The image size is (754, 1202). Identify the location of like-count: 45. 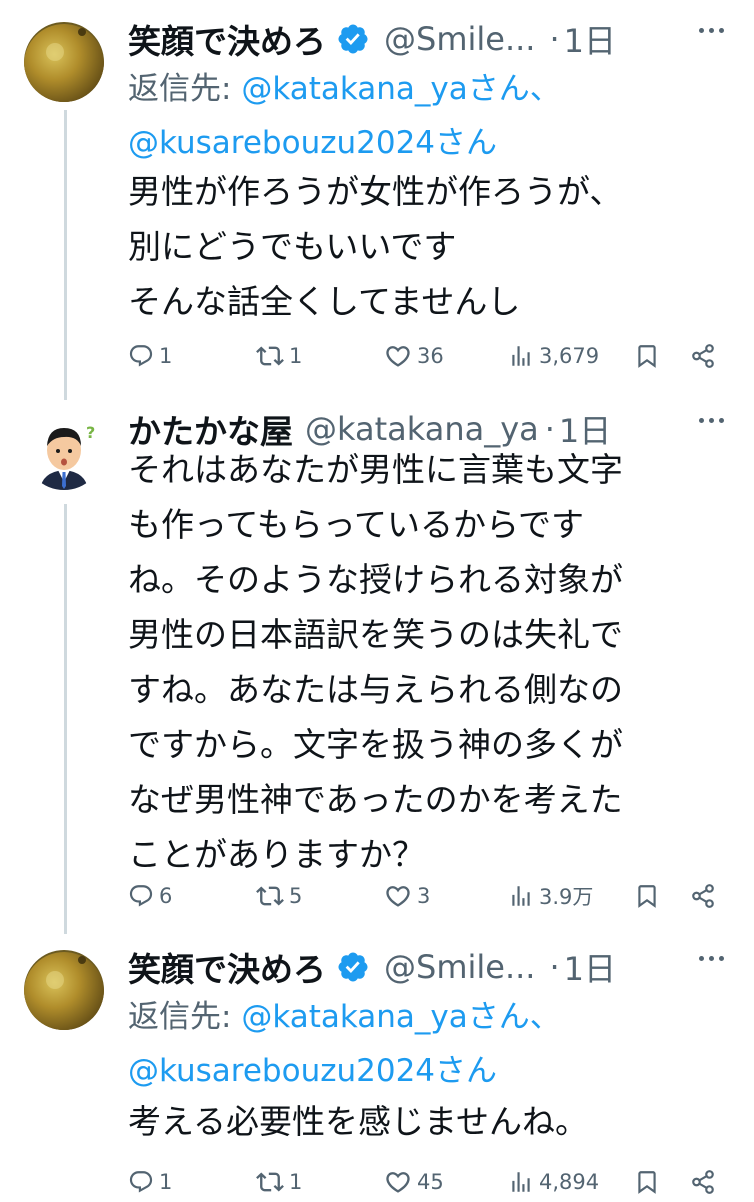
(430, 1182).